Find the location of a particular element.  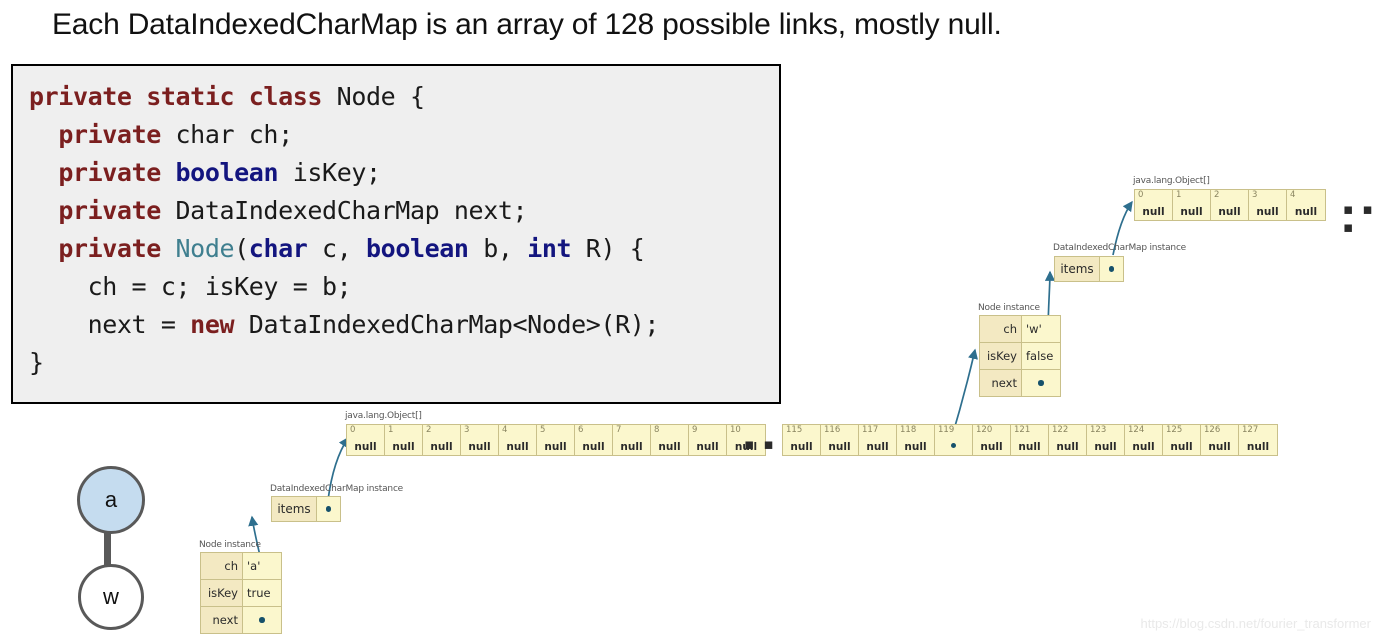

array-cell-index: 119 is located at coordinates (946, 430).